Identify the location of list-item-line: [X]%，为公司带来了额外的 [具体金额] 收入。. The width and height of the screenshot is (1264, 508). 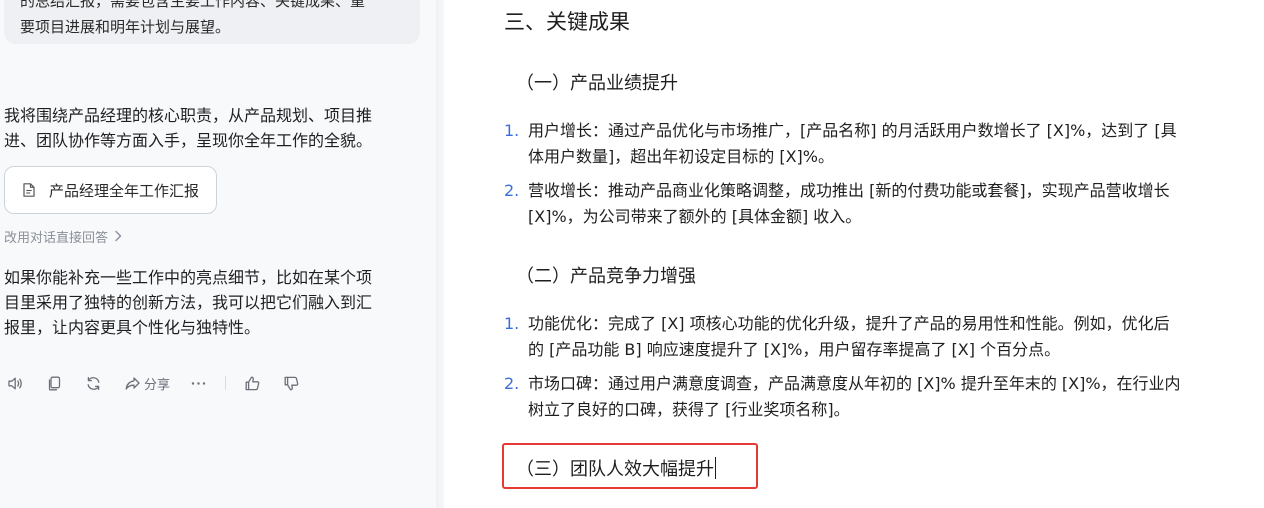
(695, 216).